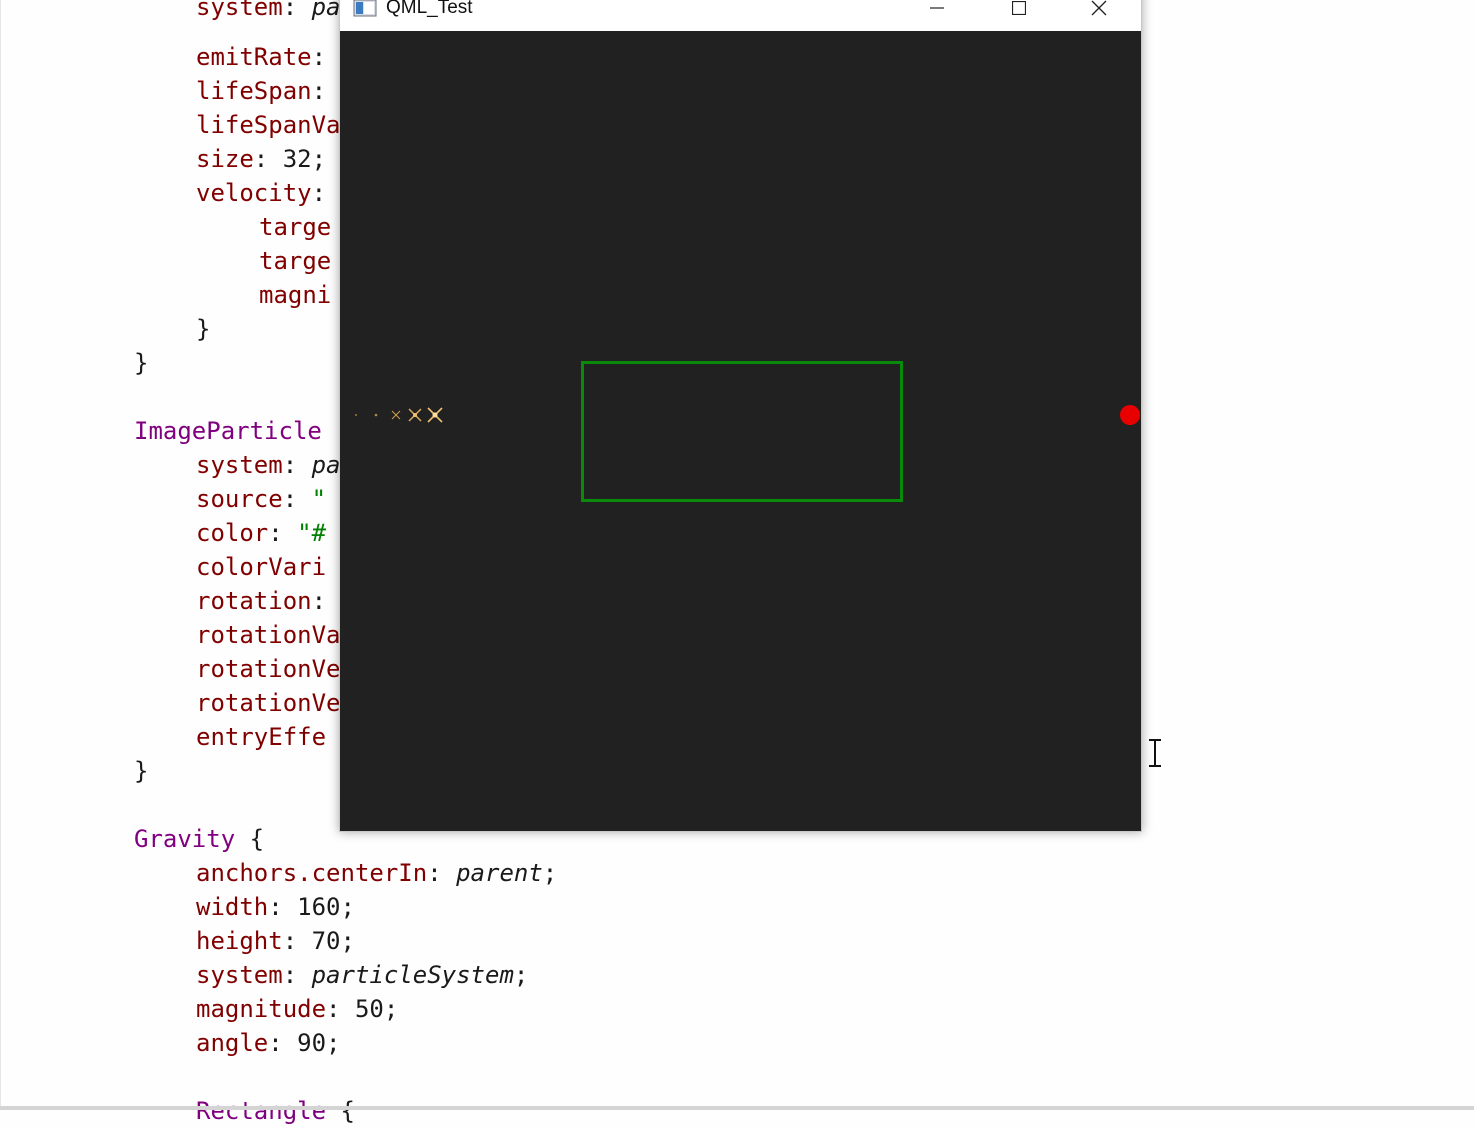 Image resolution: width=1474 pixels, height=1128 pixels. What do you see at coordinates (228, 431) in the screenshot?
I see `code-line: ImageParticle` at bounding box center [228, 431].